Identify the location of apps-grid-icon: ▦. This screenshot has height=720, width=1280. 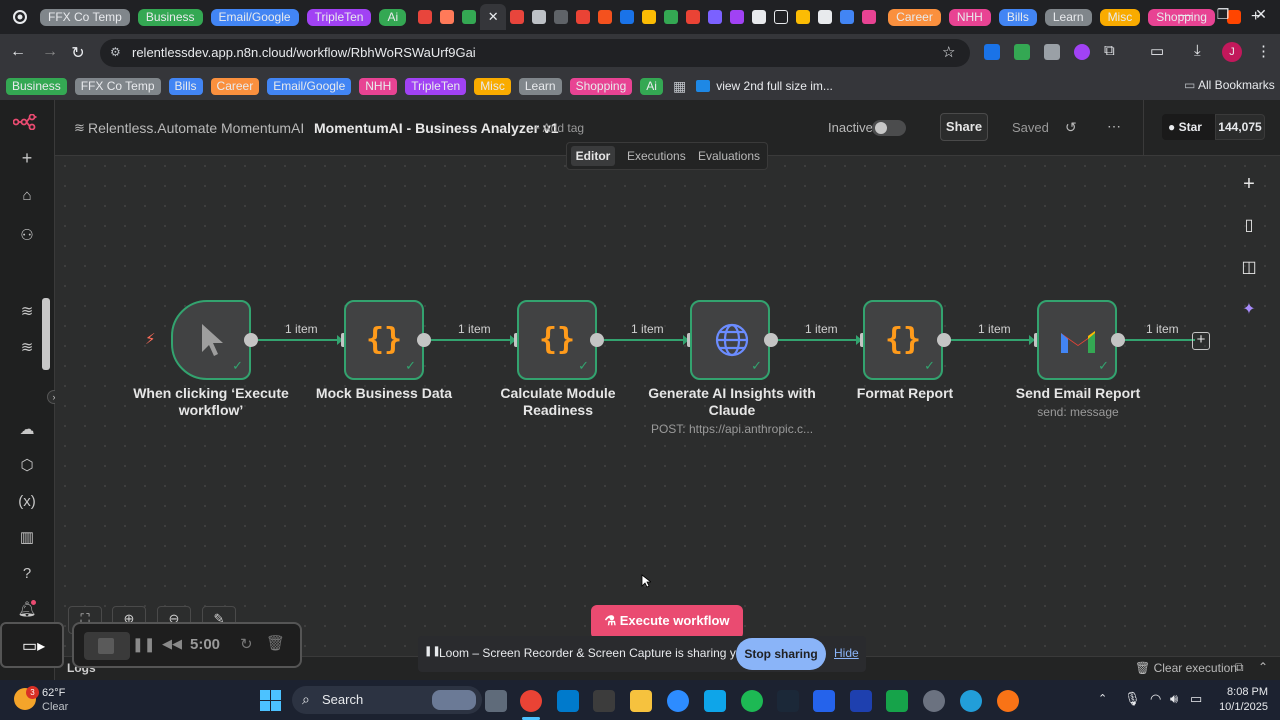
(679, 86).